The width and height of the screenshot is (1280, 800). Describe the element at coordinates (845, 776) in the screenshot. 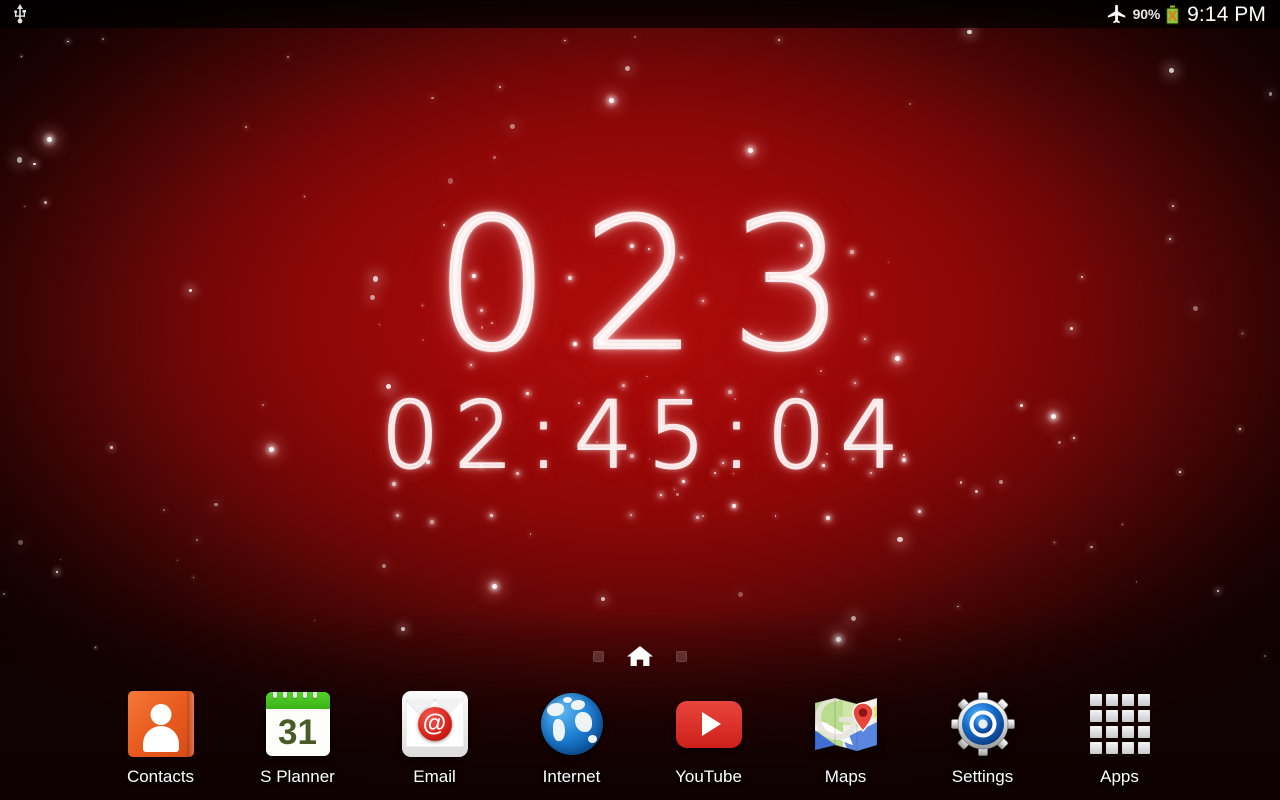

I see `dock-label-maps: Maps` at that location.